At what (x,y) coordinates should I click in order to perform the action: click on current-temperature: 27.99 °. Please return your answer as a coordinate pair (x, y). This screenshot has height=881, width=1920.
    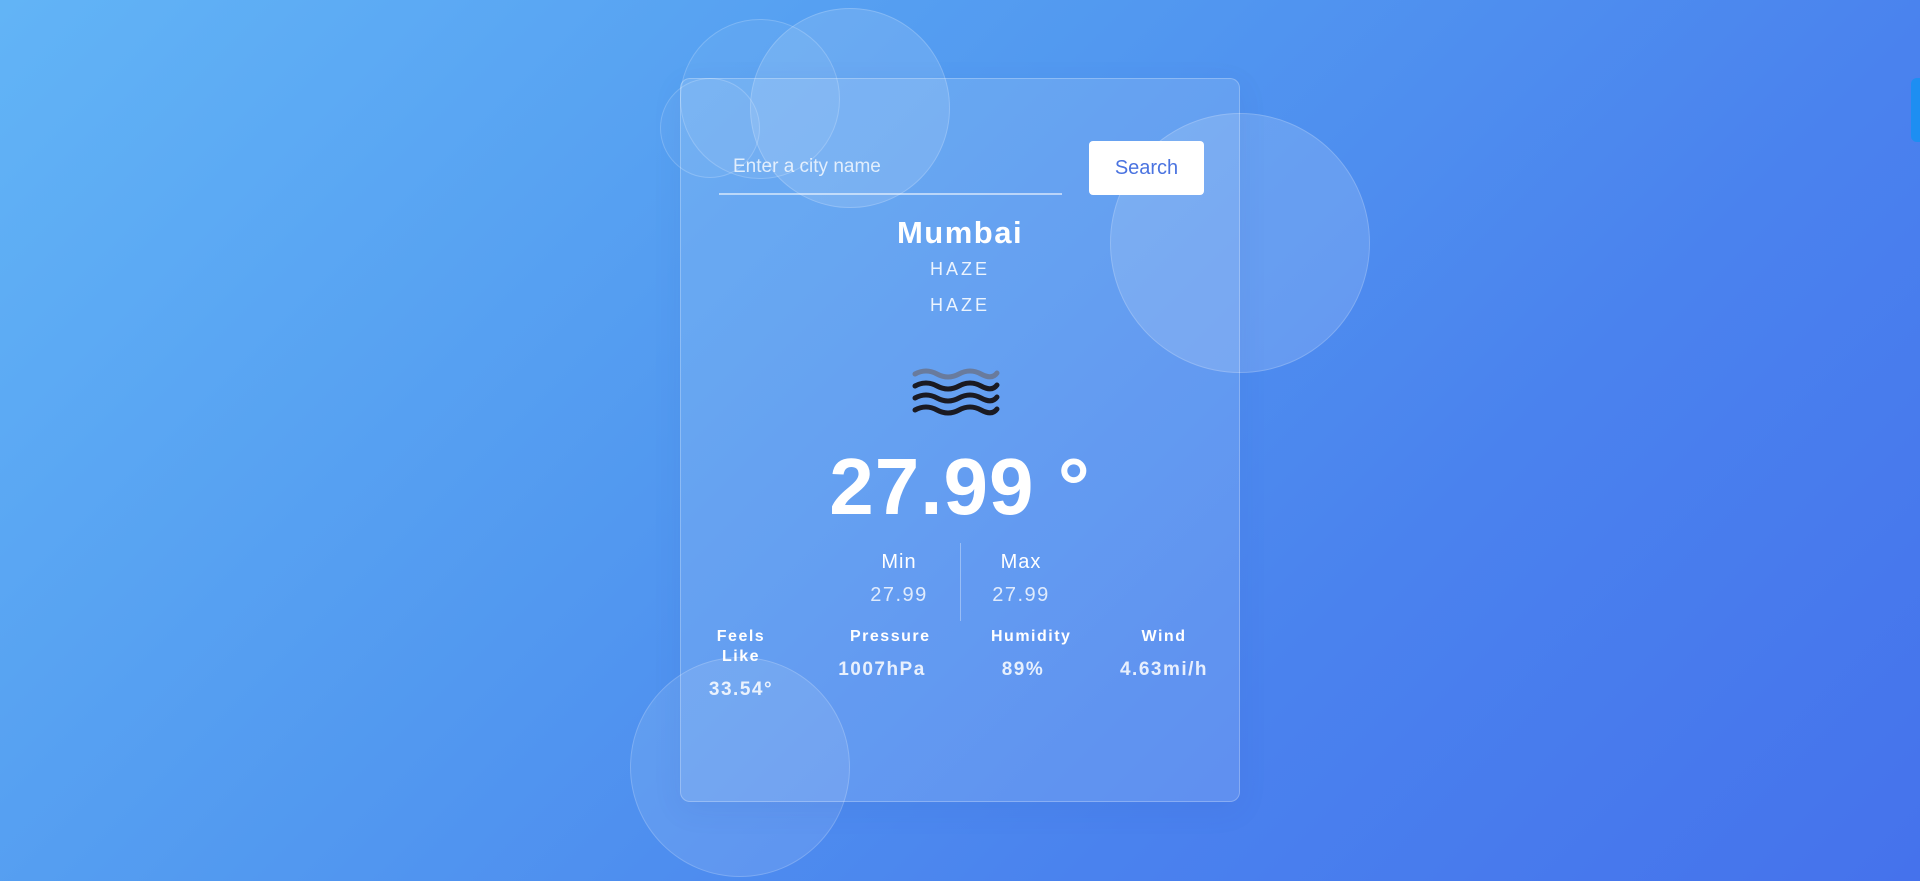
    Looking at the image, I should click on (960, 486).